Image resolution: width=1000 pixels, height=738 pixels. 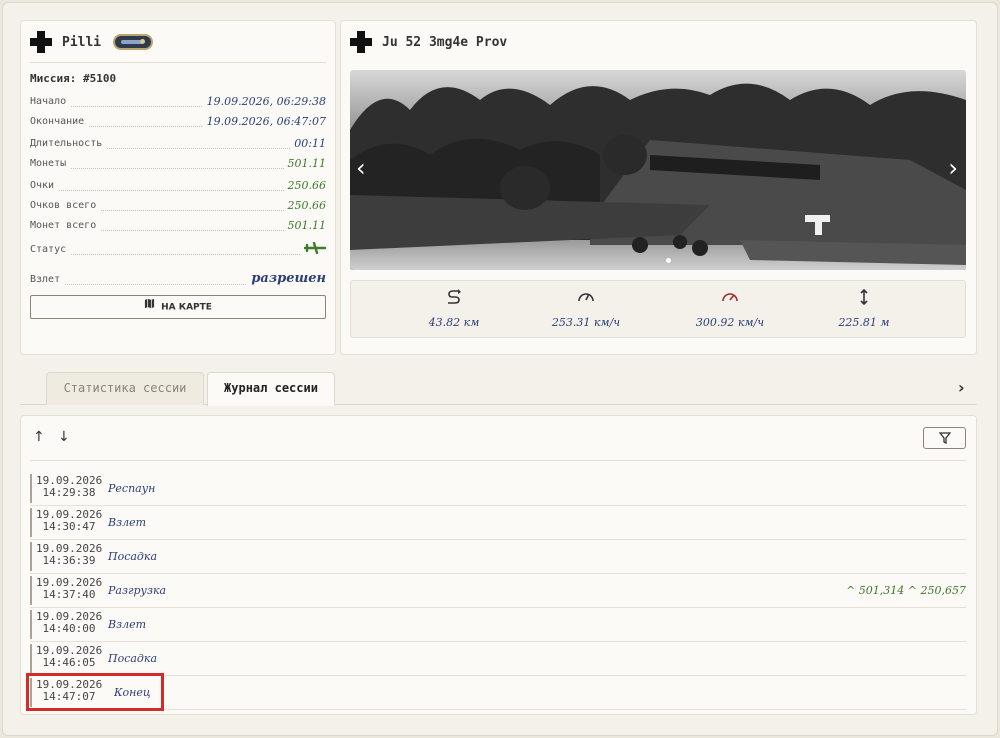 What do you see at coordinates (586, 322) in the screenshot?
I see `stat-avg-speed-value: 253.31 км/ч` at bounding box center [586, 322].